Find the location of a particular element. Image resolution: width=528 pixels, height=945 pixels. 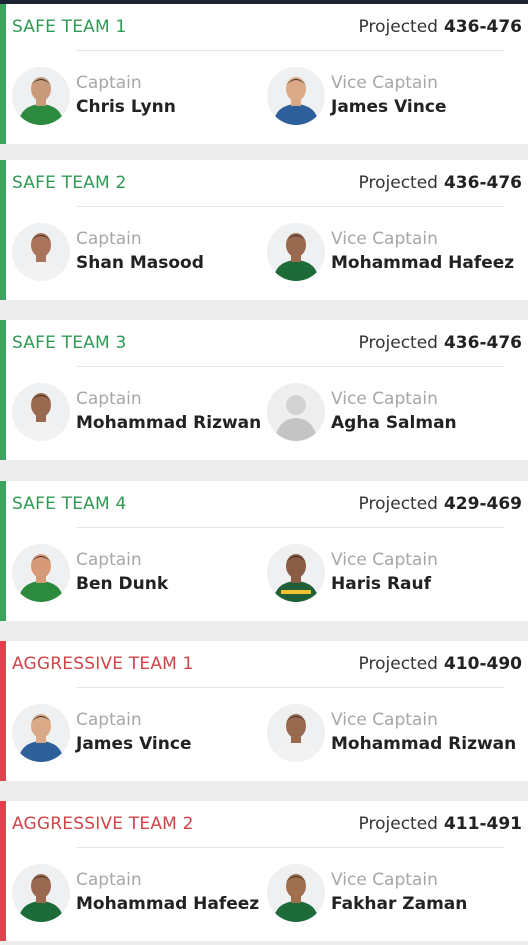

team-name: SAFE TEAM 4 is located at coordinates (69, 504).